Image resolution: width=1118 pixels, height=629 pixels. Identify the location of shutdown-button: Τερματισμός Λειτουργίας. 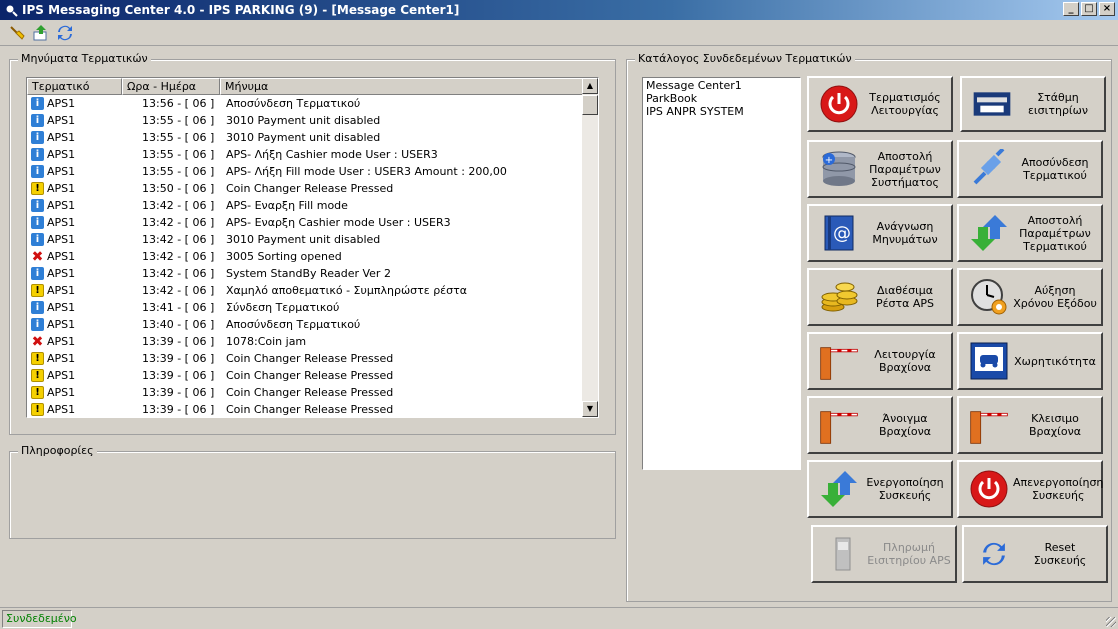
(880, 104).